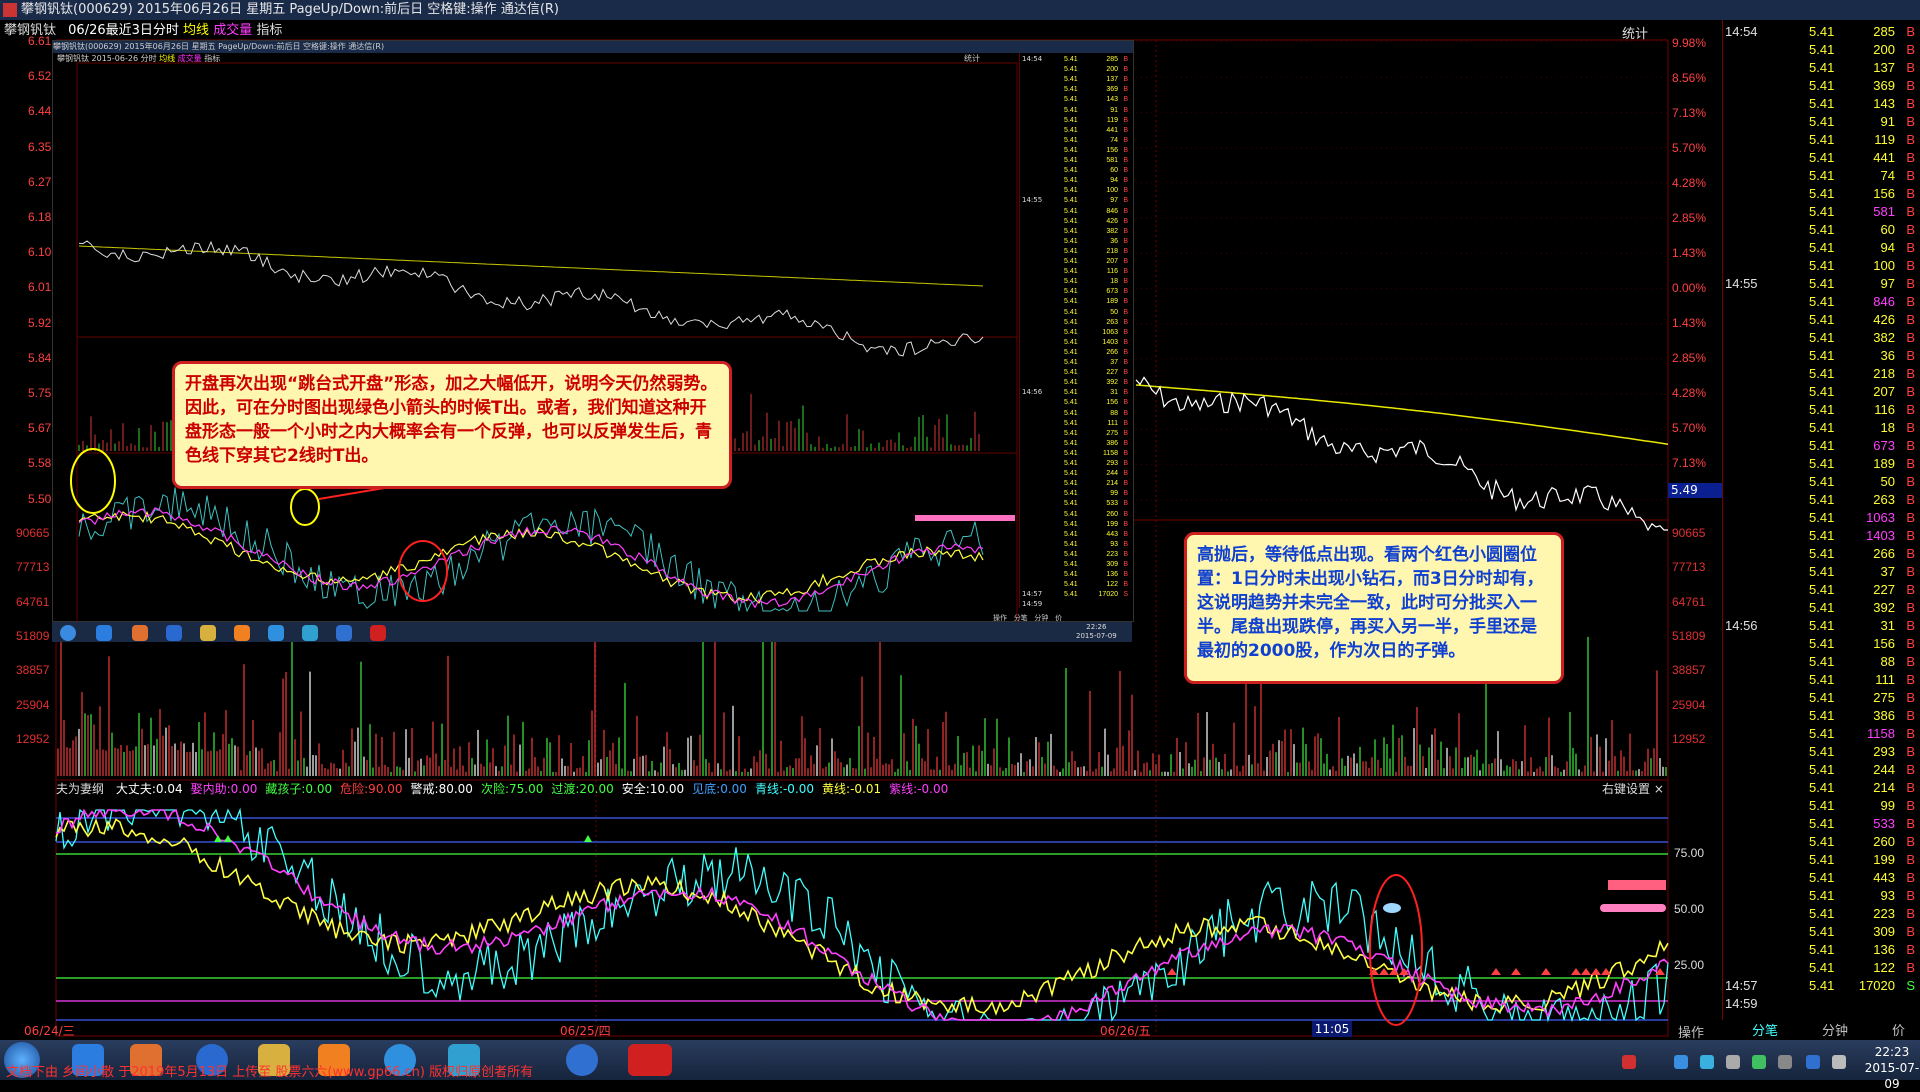 This screenshot has height=1092, width=1920. I want to click on inset-tick-volume: 275, so click(1112, 433).